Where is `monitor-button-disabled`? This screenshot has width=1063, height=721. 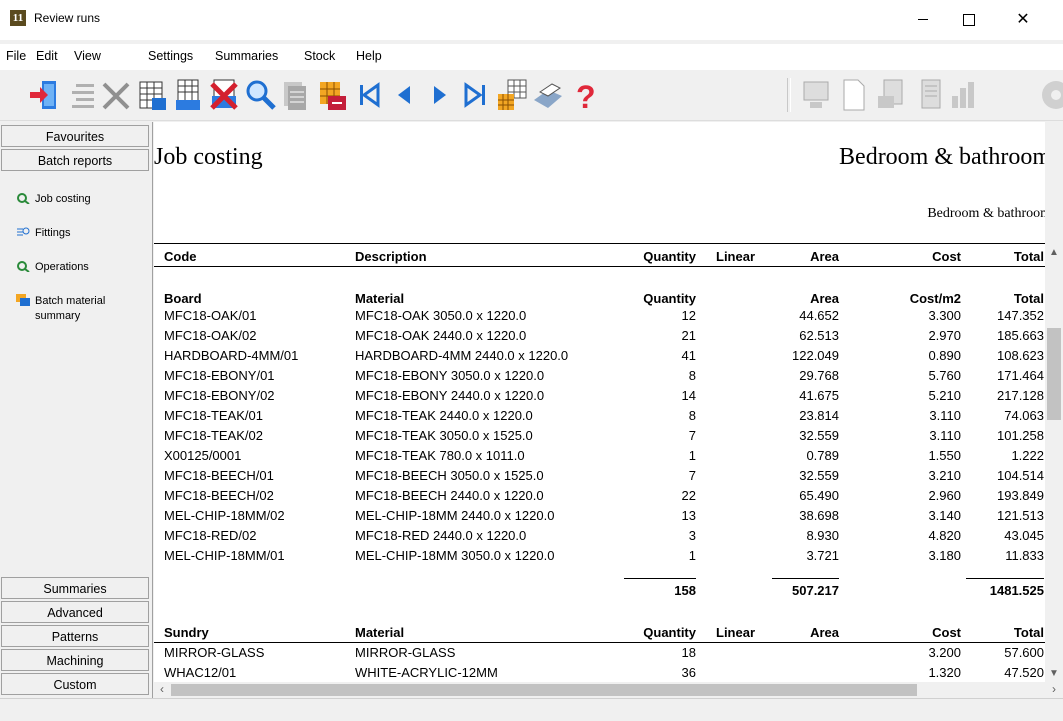
monitor-button-disabled is located at coordinates (816, 95).